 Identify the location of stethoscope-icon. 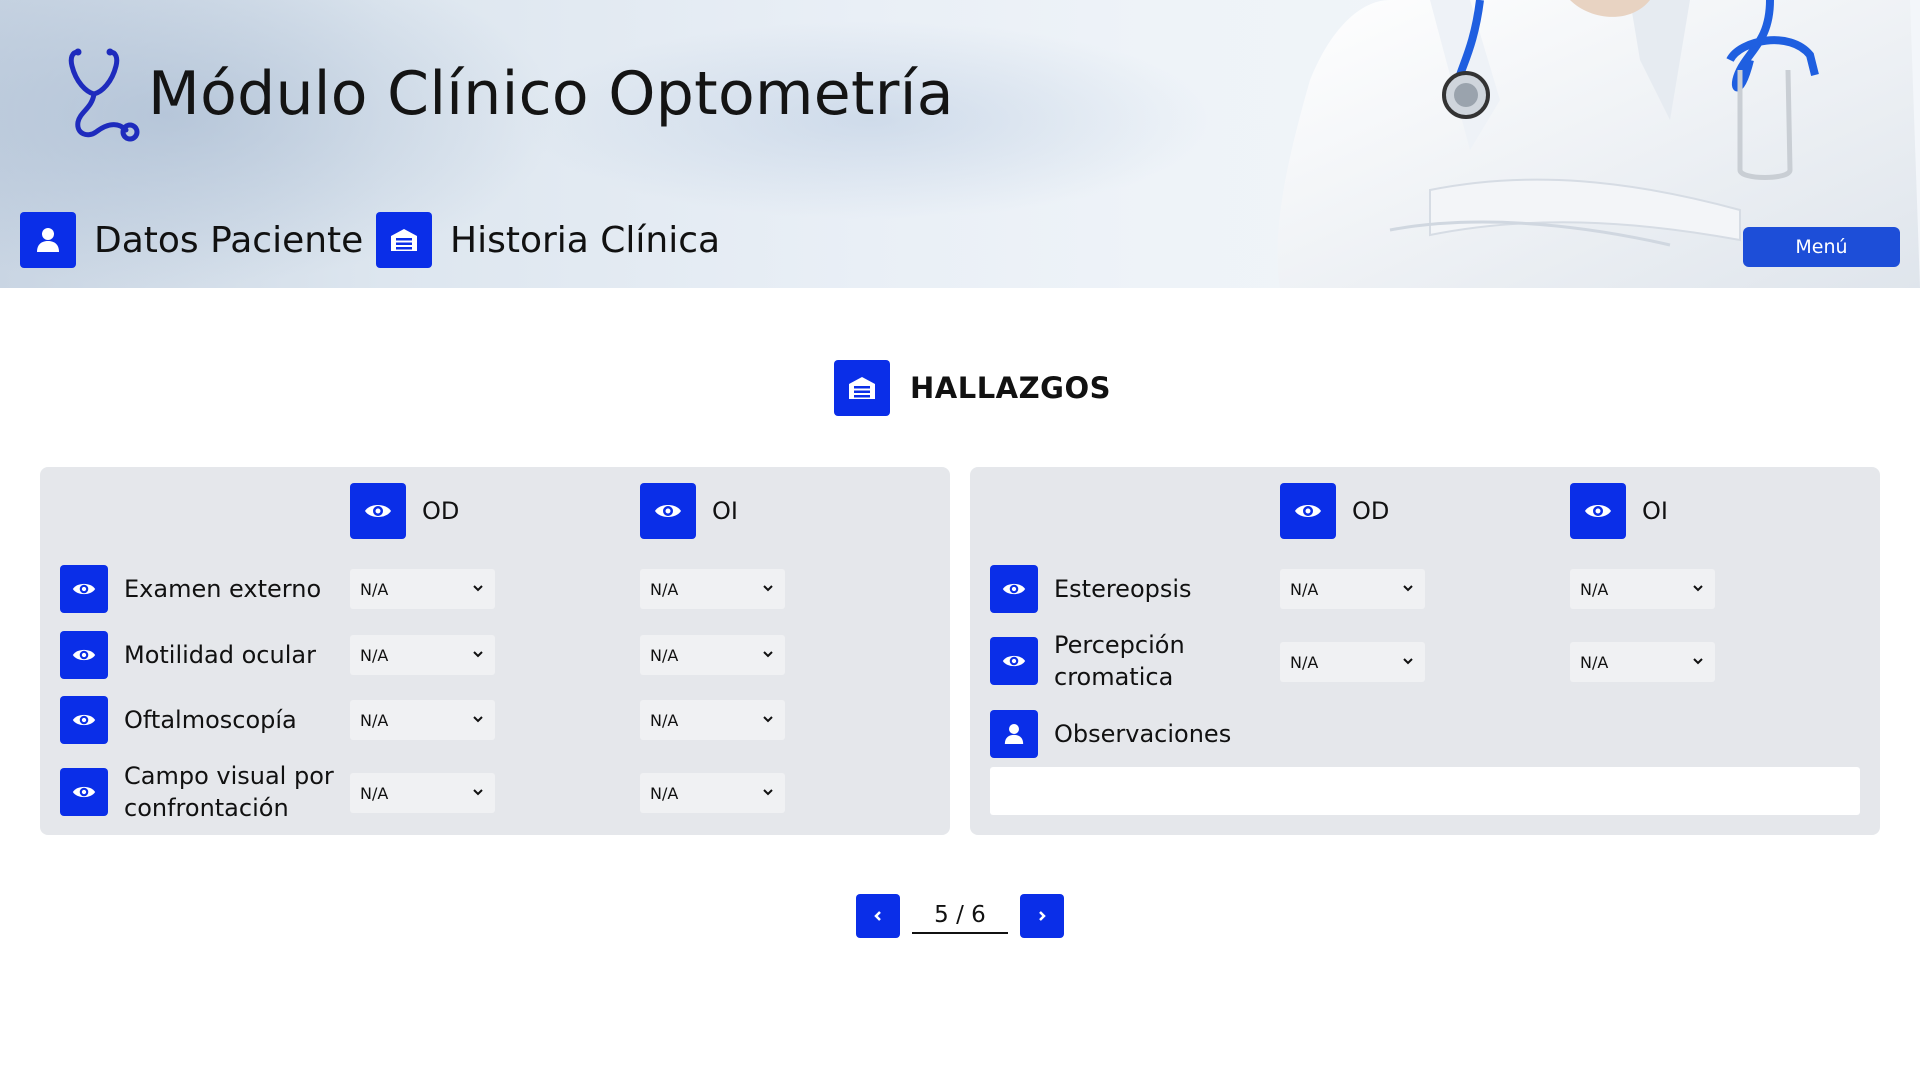
(104, 95).